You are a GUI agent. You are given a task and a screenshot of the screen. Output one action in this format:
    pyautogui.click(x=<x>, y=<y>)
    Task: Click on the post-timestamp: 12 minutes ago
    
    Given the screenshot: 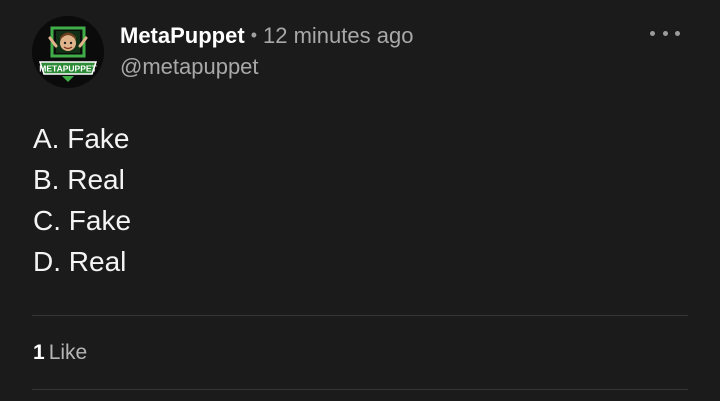 What is the action you would take?
    pyautogui.click(x=338, y=35)
    